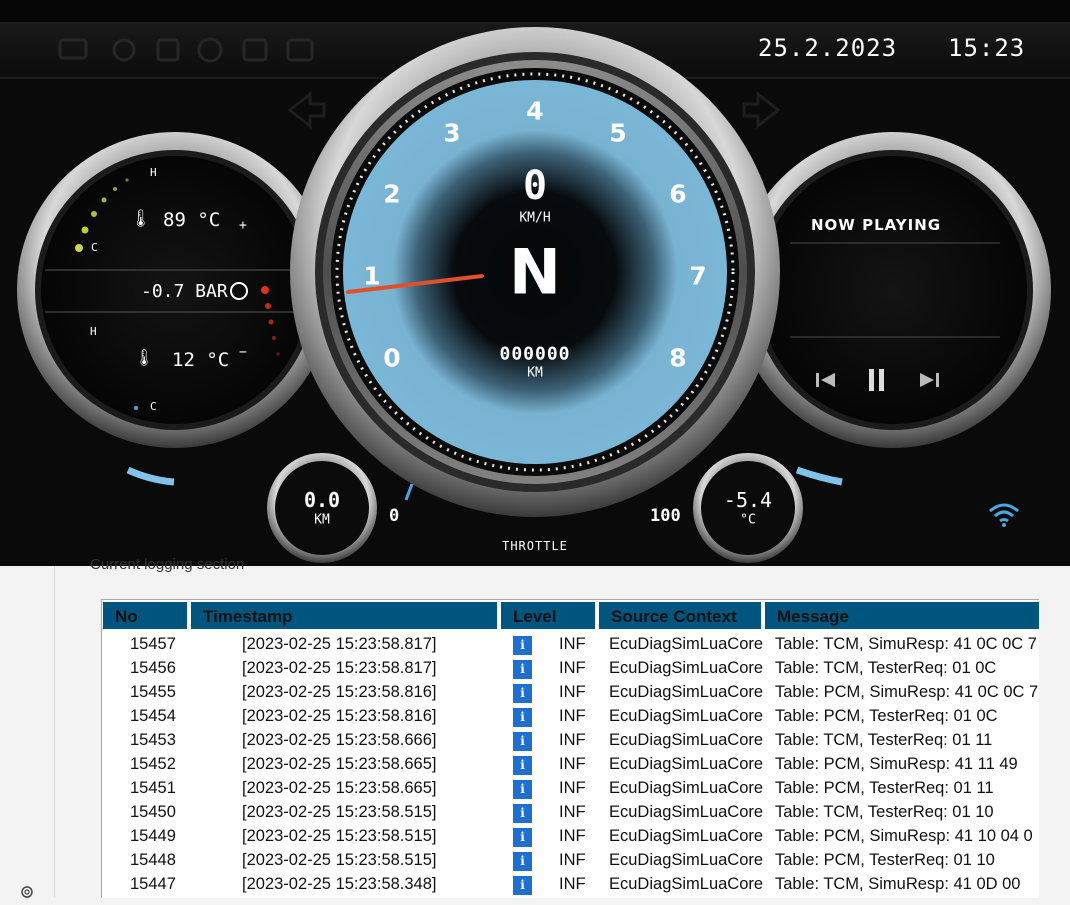 This screenshot has width=1070, height=905. I want to click on scale-5: 5, so click(618, 133).